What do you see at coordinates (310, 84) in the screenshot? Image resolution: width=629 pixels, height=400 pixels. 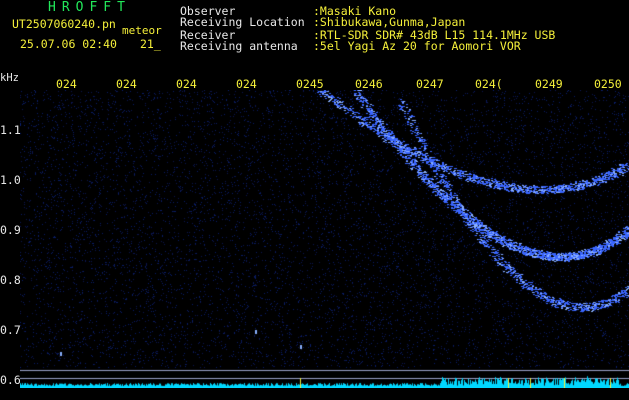 I see `time-tick: 0245` at bounding box center [310, 84].